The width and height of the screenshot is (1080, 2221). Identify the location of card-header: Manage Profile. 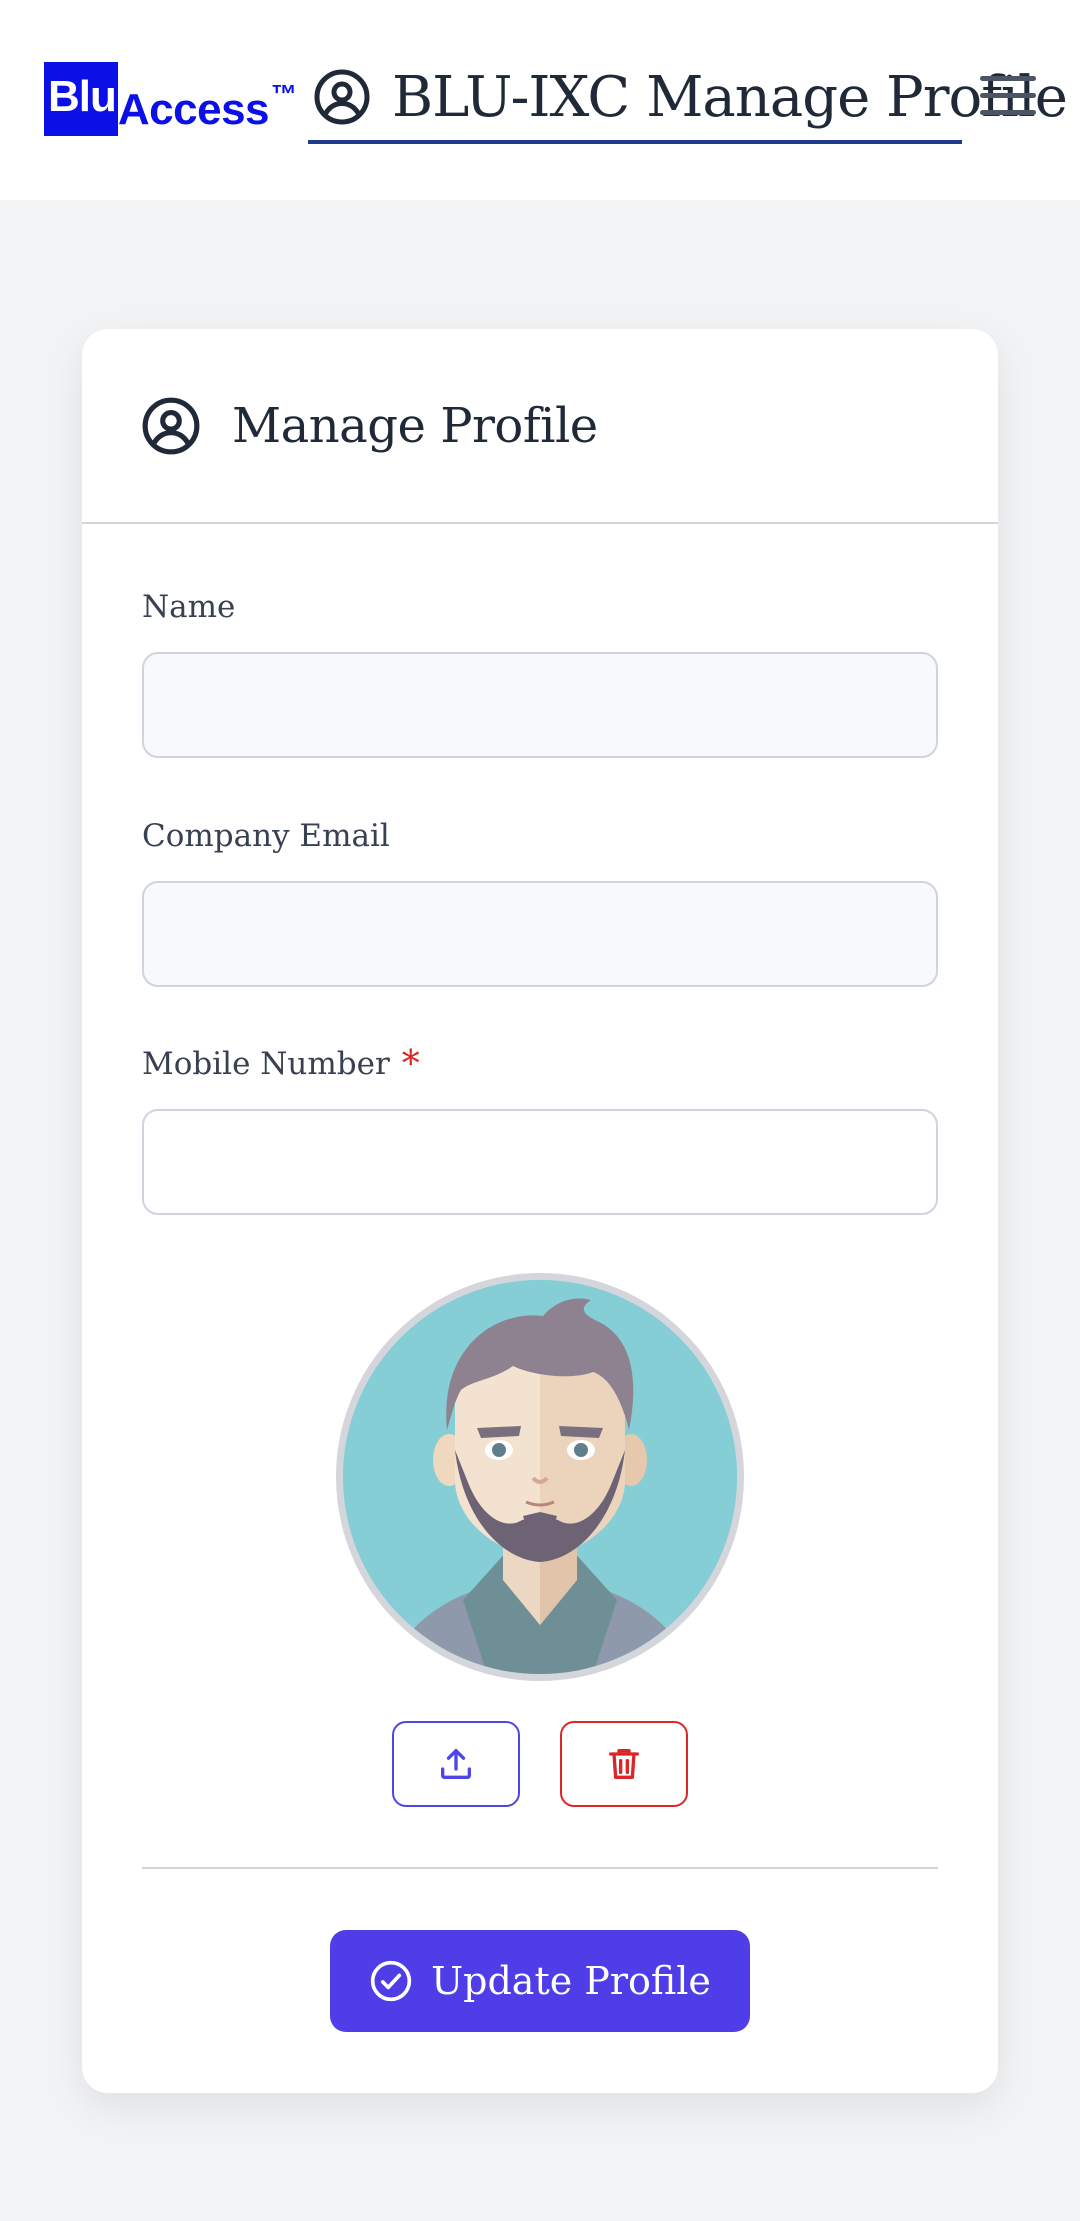
(540, 426).